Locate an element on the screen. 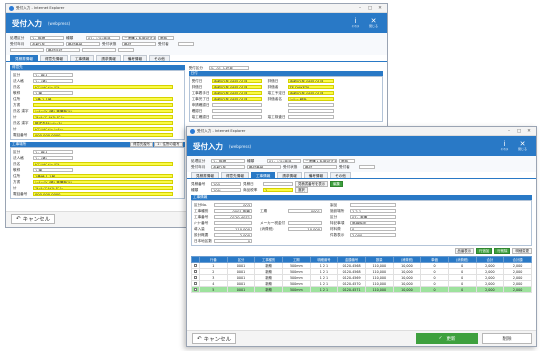 This screenshot has height=351, width=540. detail-field: 0001 is located at coordinates (305, 211).